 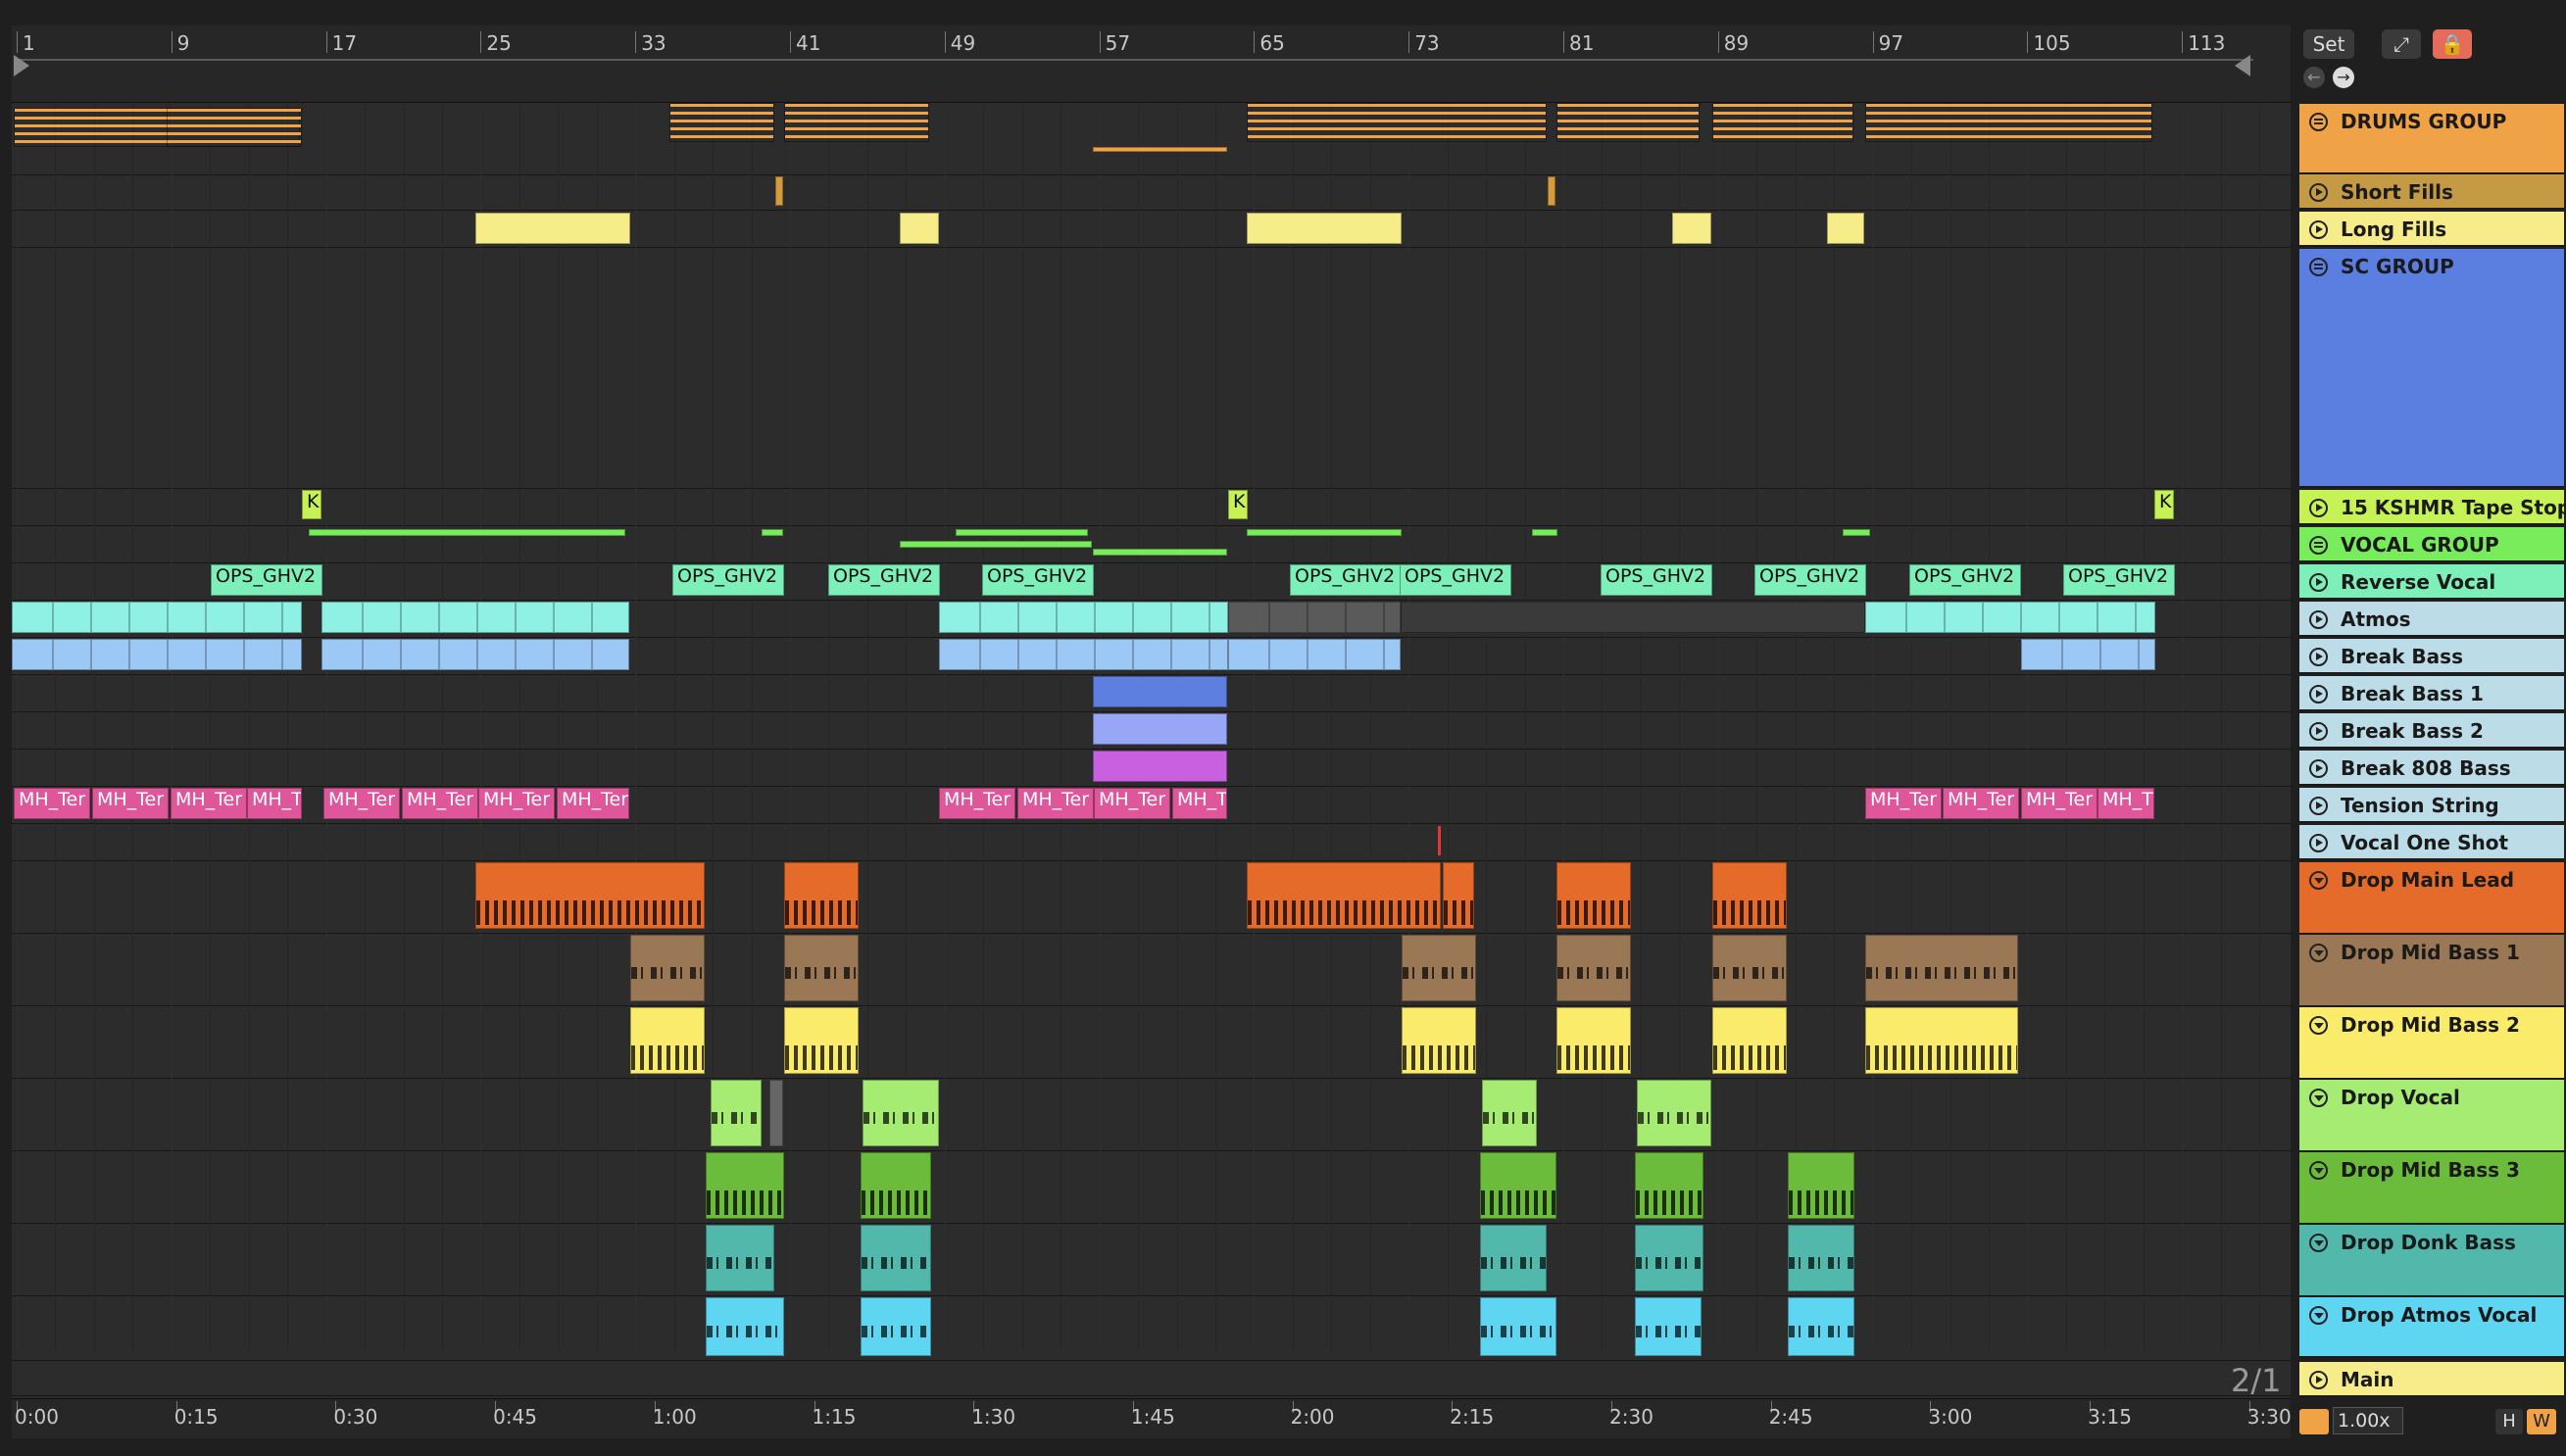 What do you see at coordinates (2432, 842) in the screenshot?
I see `track-header-vocal-one-shot: Vocal One Shot` at bounding box center [2432, 842].